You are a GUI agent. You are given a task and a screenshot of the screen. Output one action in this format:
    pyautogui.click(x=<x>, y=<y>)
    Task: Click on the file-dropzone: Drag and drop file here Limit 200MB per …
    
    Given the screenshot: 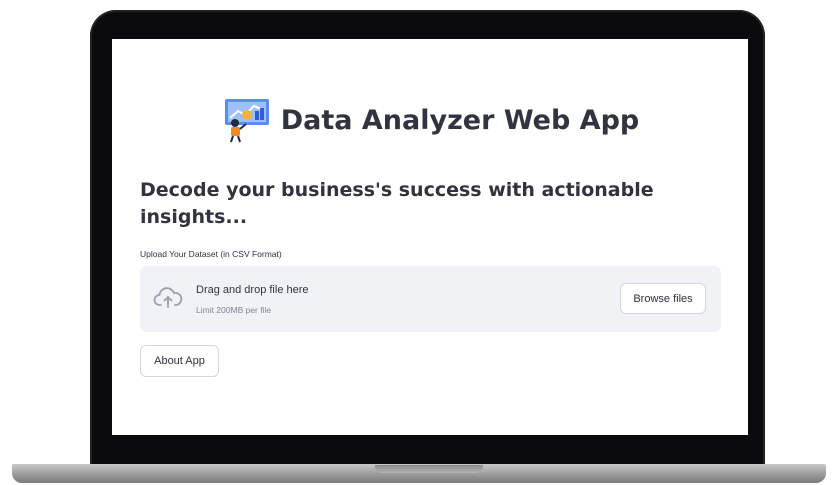 What is the action you would take?
    pyautogui.click(x=430, y=299)
    